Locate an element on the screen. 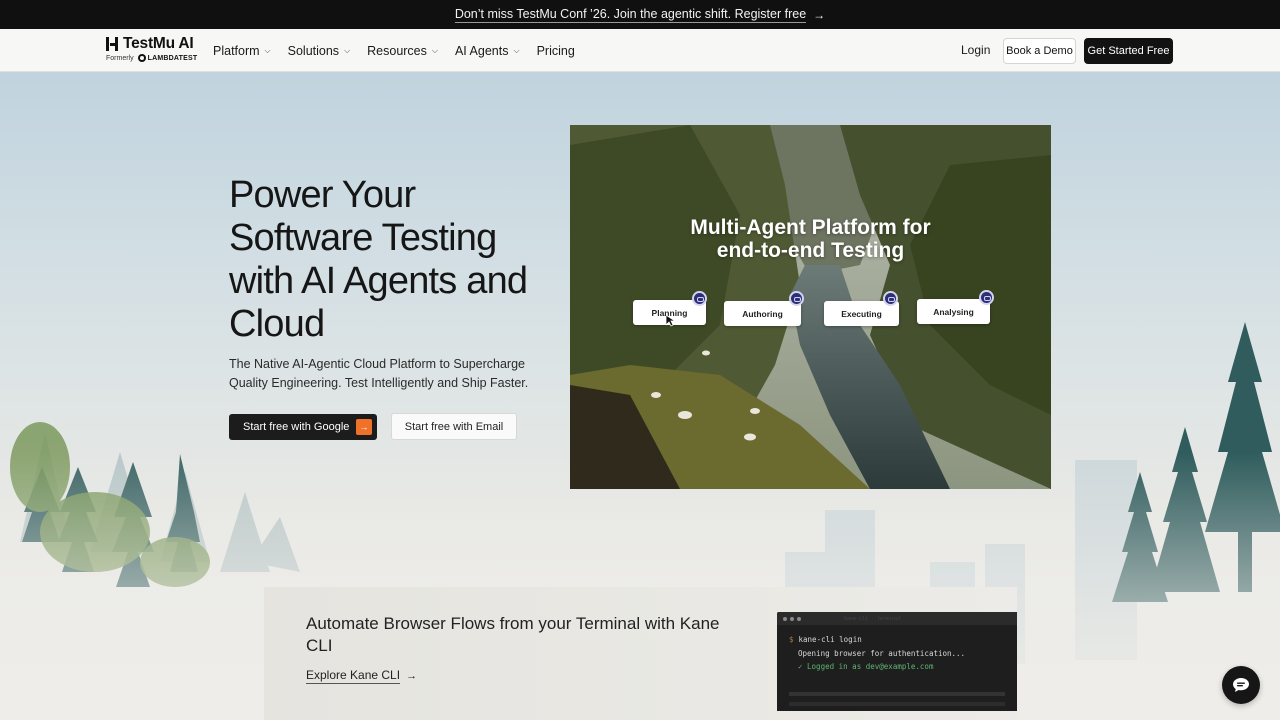  brand-logo: TestMu AI Formerly LAMBDATEST is located at coordinates (151, 48).